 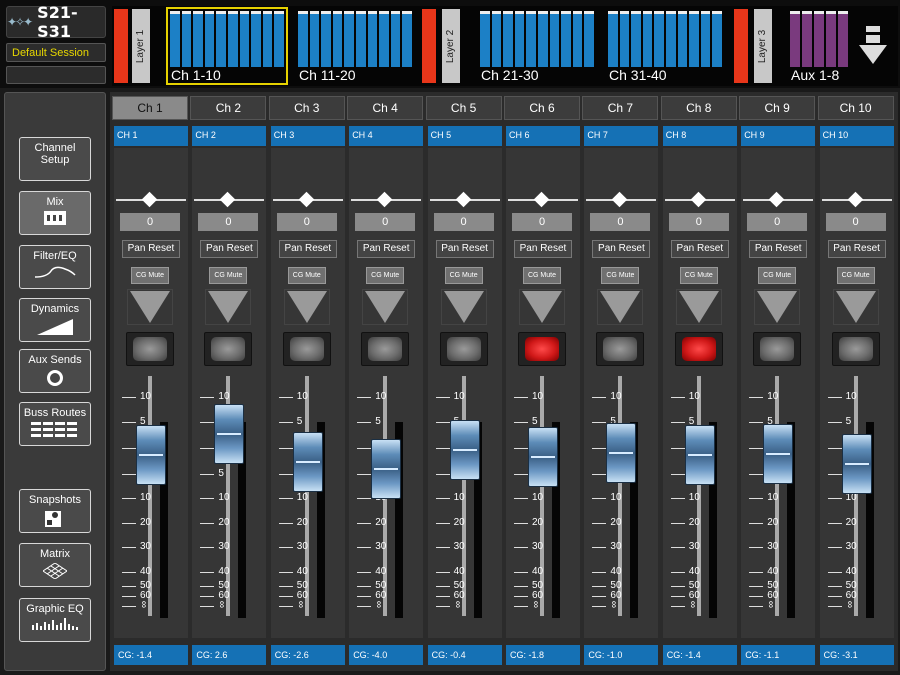 What do you see at coordinates (56, 52) in the screenshot?
I see `session-name: Default Session` at bounding box center [56, 52].